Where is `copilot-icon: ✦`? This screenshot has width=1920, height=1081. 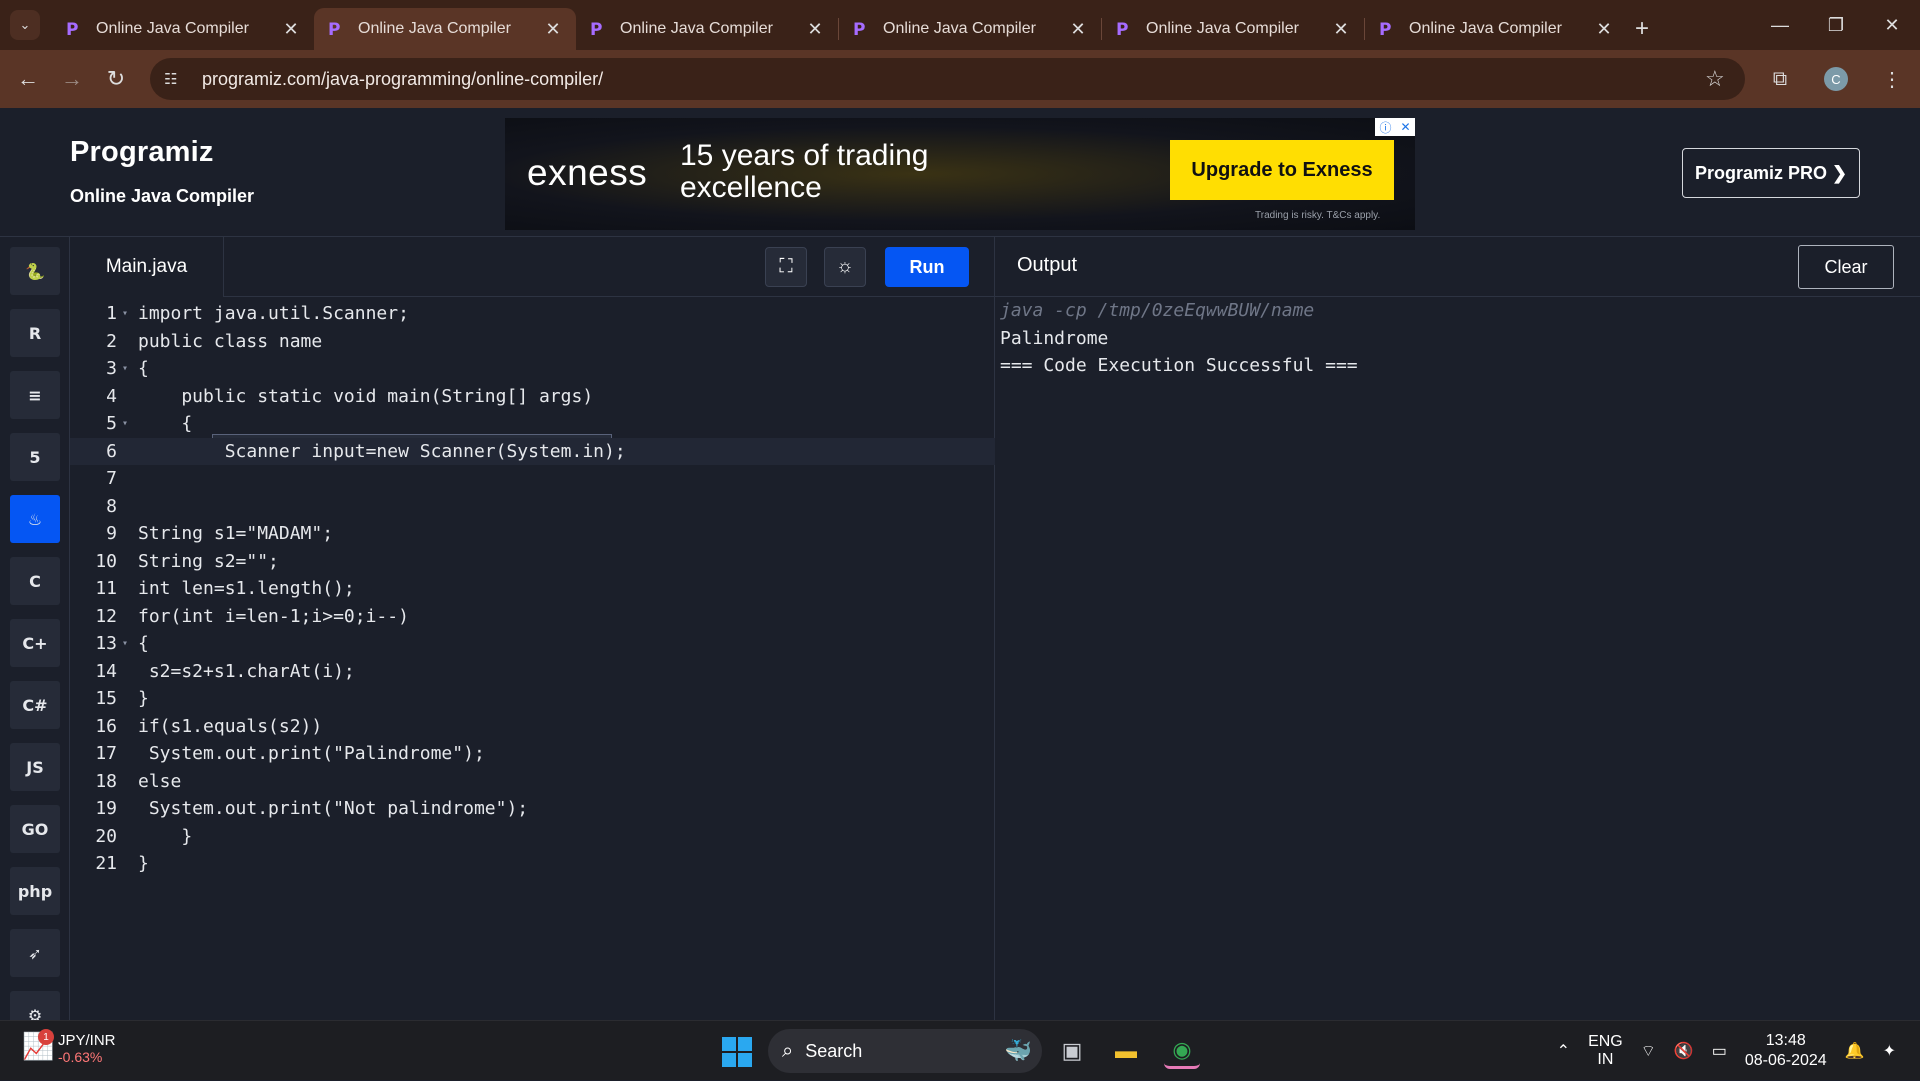 copilot-icon: ✦ is located at coordinates (1889, 1051).